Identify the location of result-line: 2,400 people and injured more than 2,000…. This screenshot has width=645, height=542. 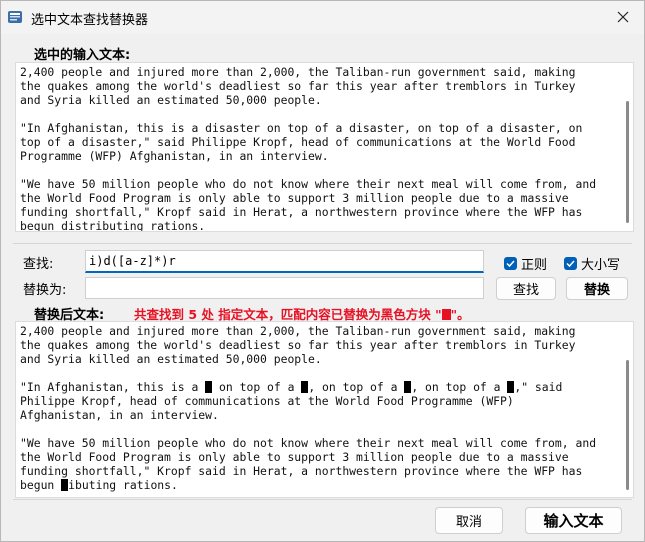
(318, 331).